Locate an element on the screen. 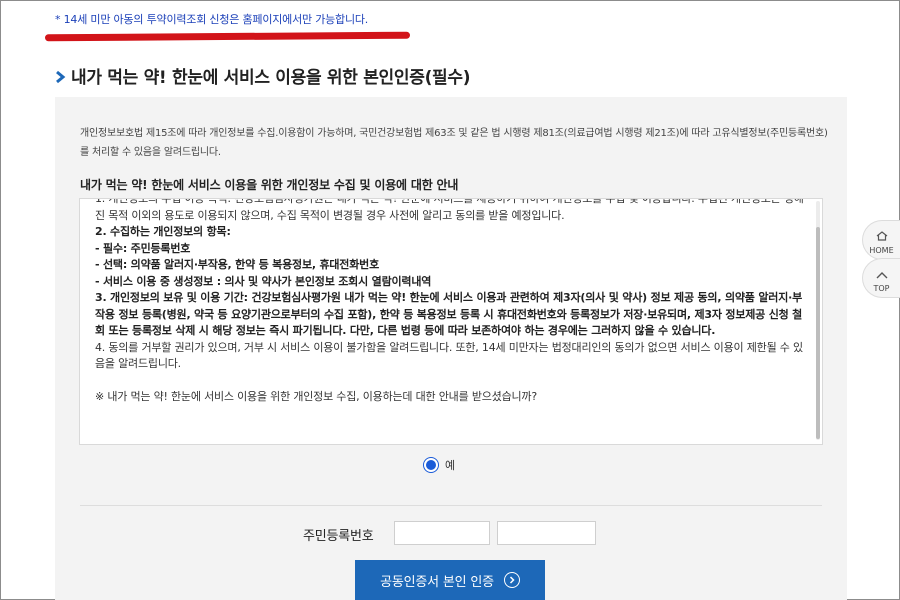  consent-radio-group: 예 is located at coordinates (439, 465).